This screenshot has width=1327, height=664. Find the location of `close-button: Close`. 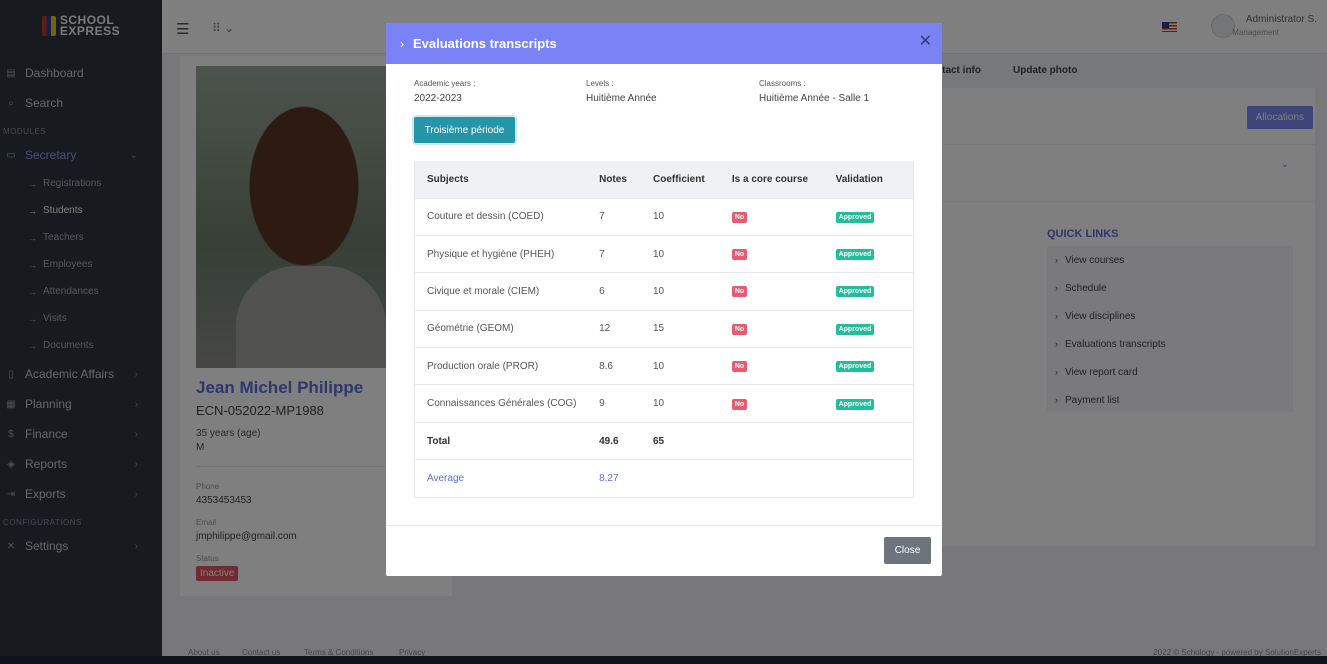

close-button: Close is located at coordinates (907, 550).